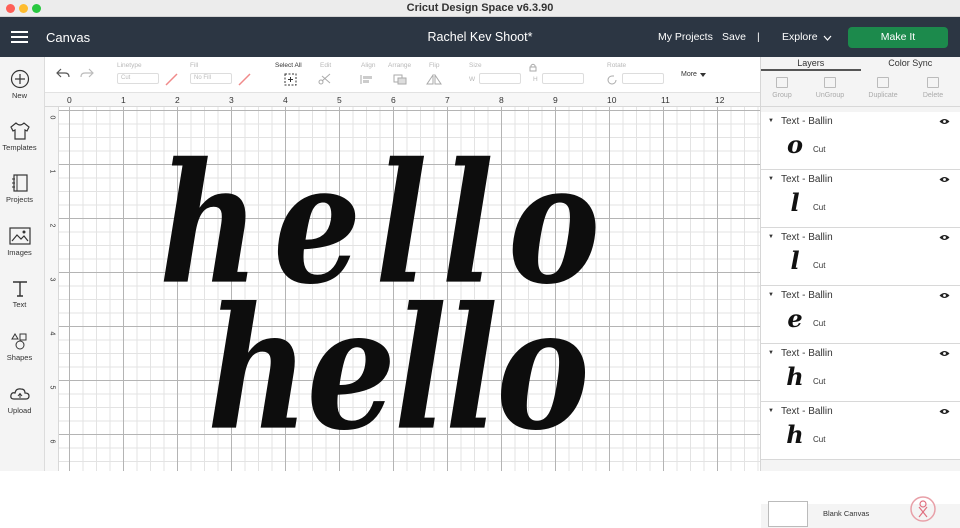 This screenshot has width=960, height=528. What do you see at coordinates (689, 74) in the screenshot?
I see `more-menu: More` at bounding box center [689, 74].